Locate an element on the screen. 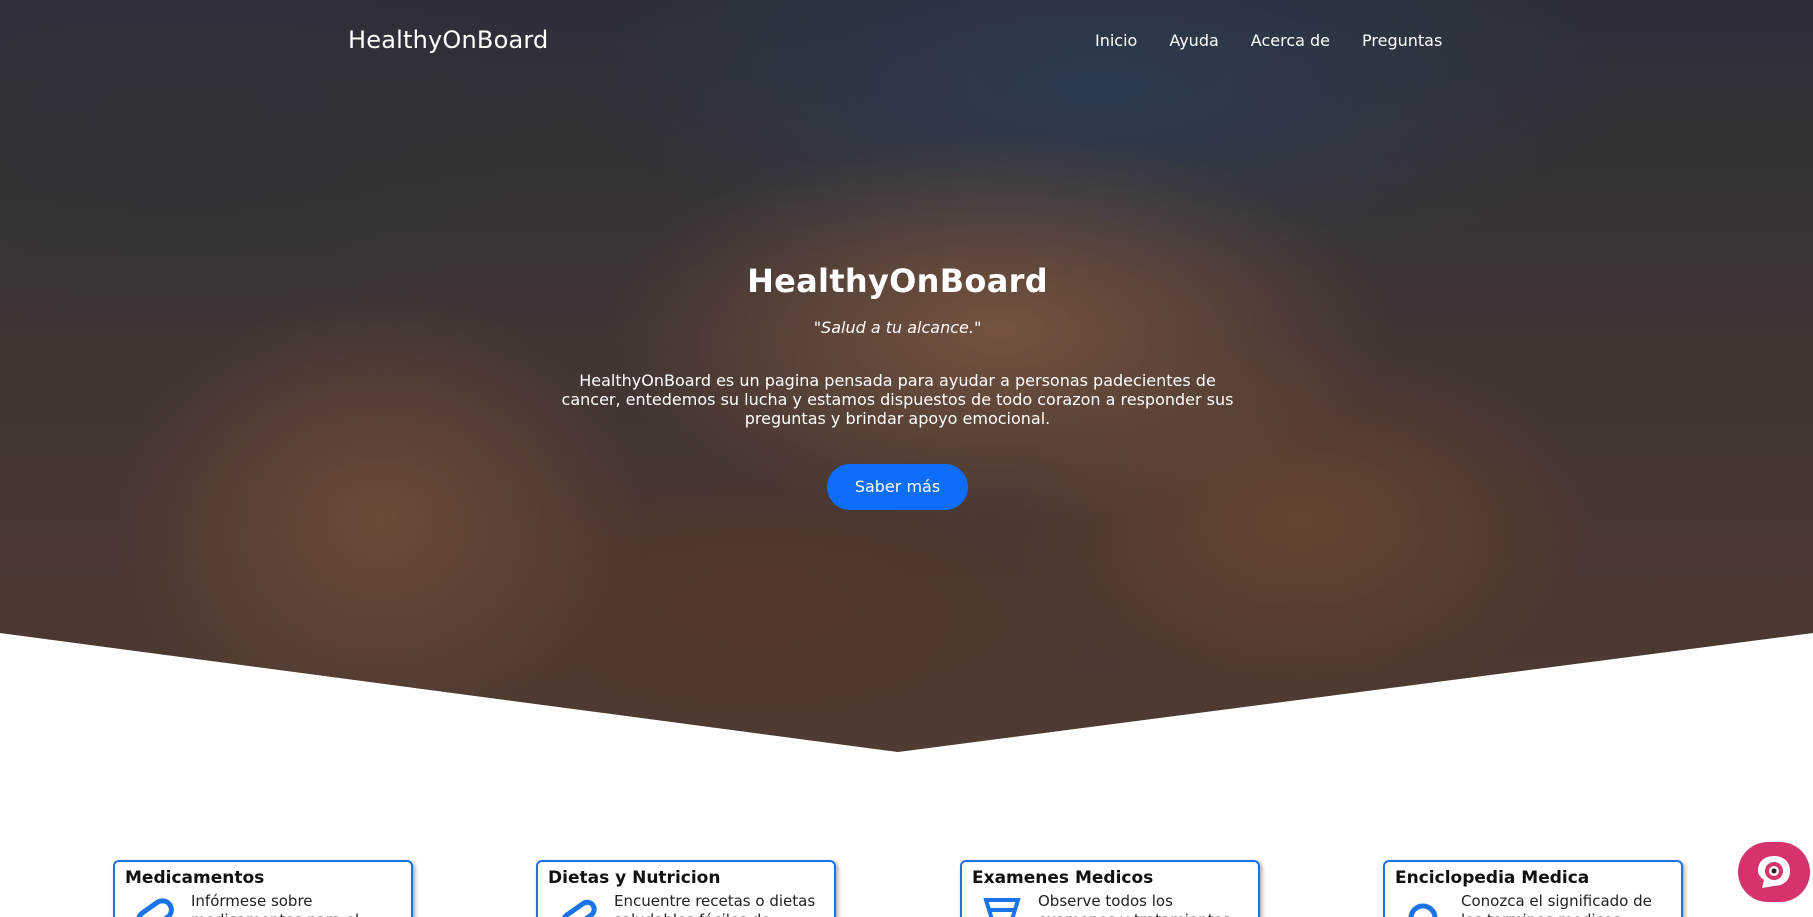 Image resolution: width=1813 pixels, height=917 pixels. nav-link-inicio: Inicio is located at coordinates (1116, 40).